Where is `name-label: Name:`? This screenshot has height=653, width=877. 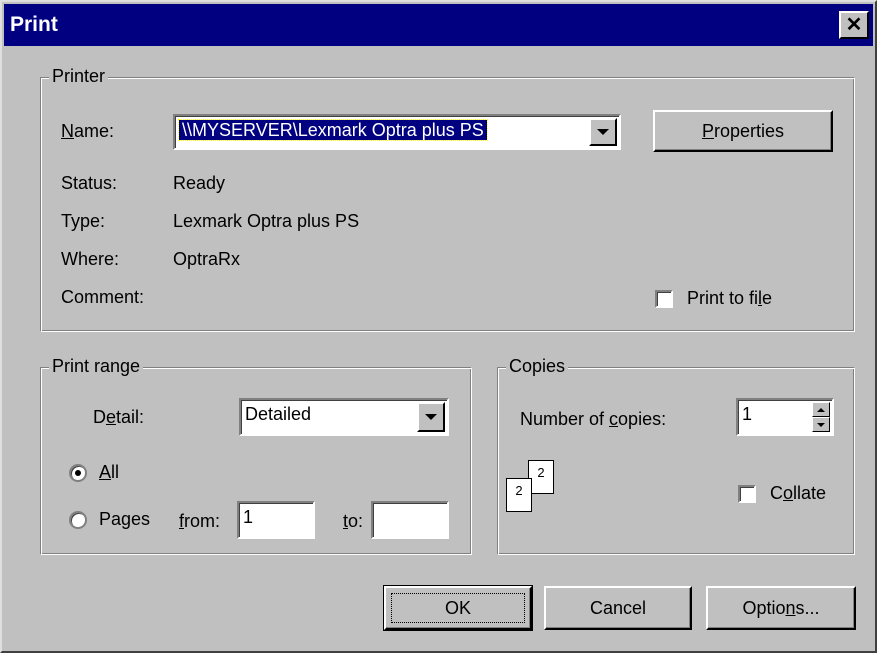 name-label: Name: is located at coordinates (88, 131).